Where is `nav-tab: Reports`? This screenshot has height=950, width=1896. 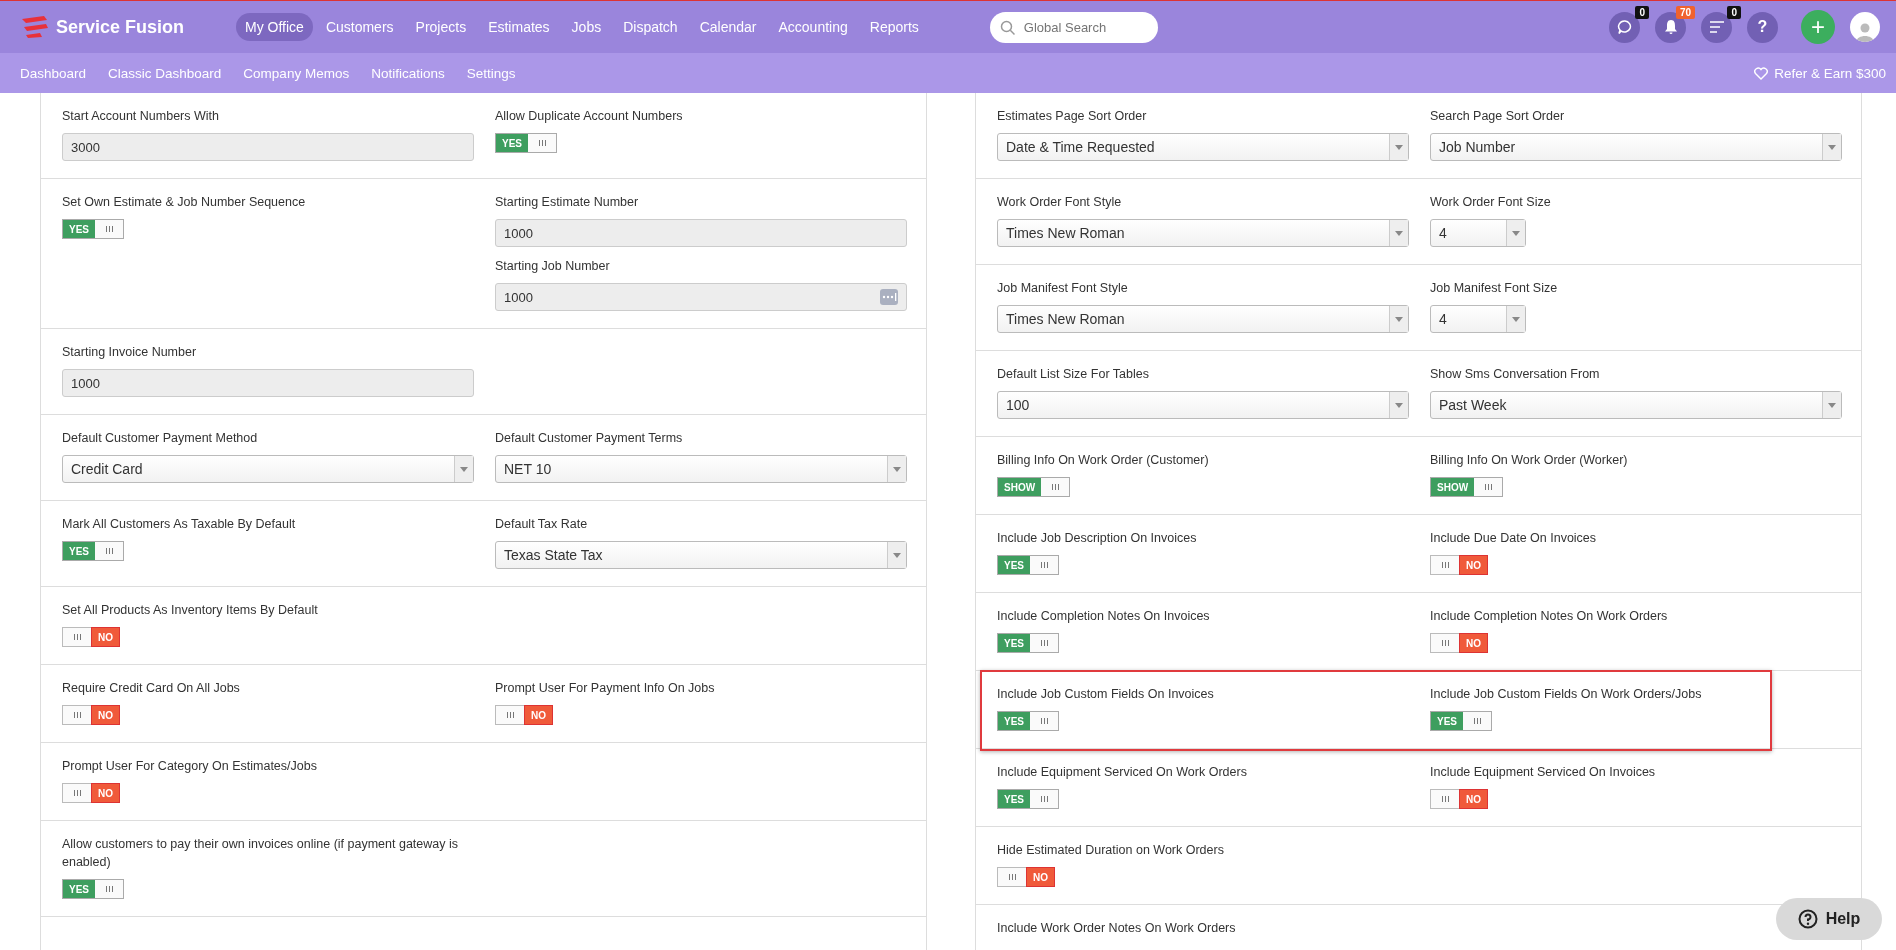 nav-tab: Reports is located at coordinates (894, 27).